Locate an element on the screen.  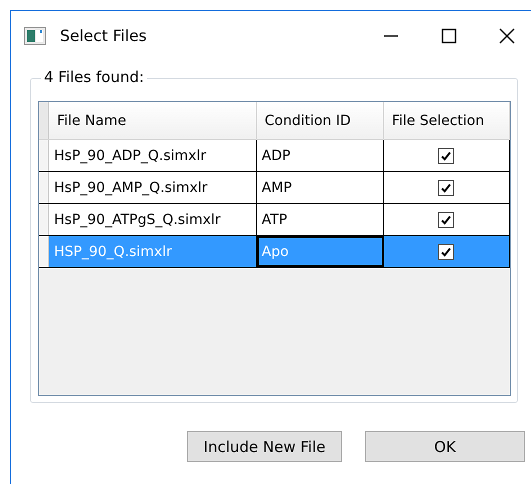
table-cell: HsP_90_ADP_Q.simxlr is located at coordinates (153, 155).